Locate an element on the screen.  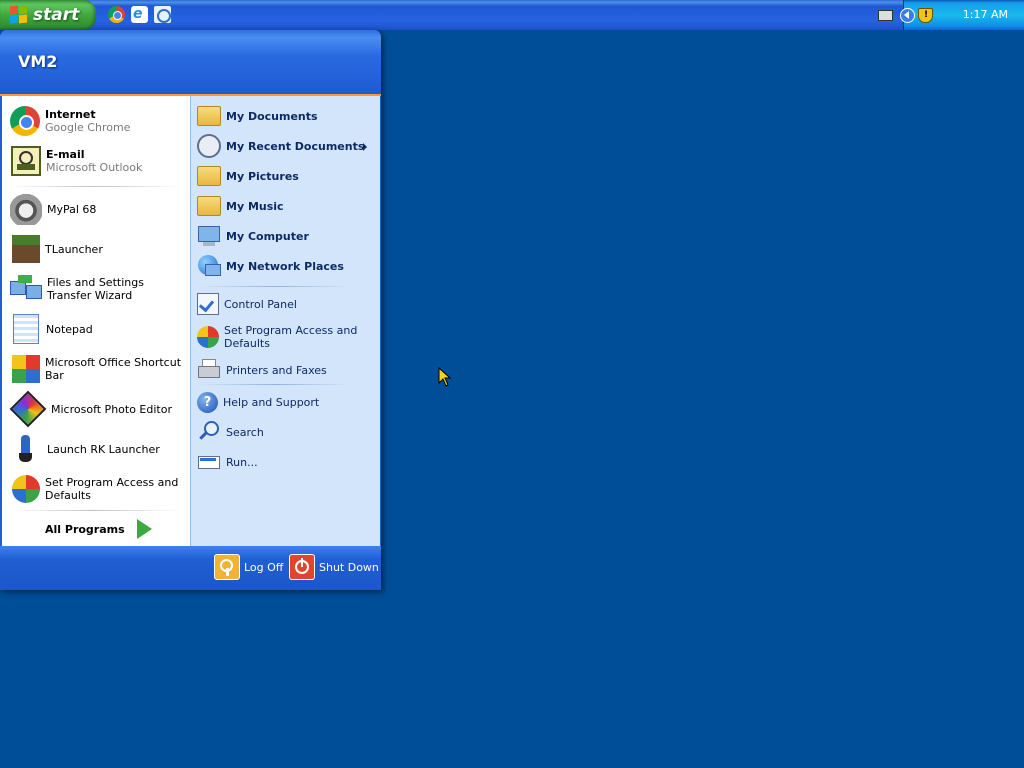
recent-photo-editor-label: Microsoft Photo Editor is located at coordinates (111, 409).